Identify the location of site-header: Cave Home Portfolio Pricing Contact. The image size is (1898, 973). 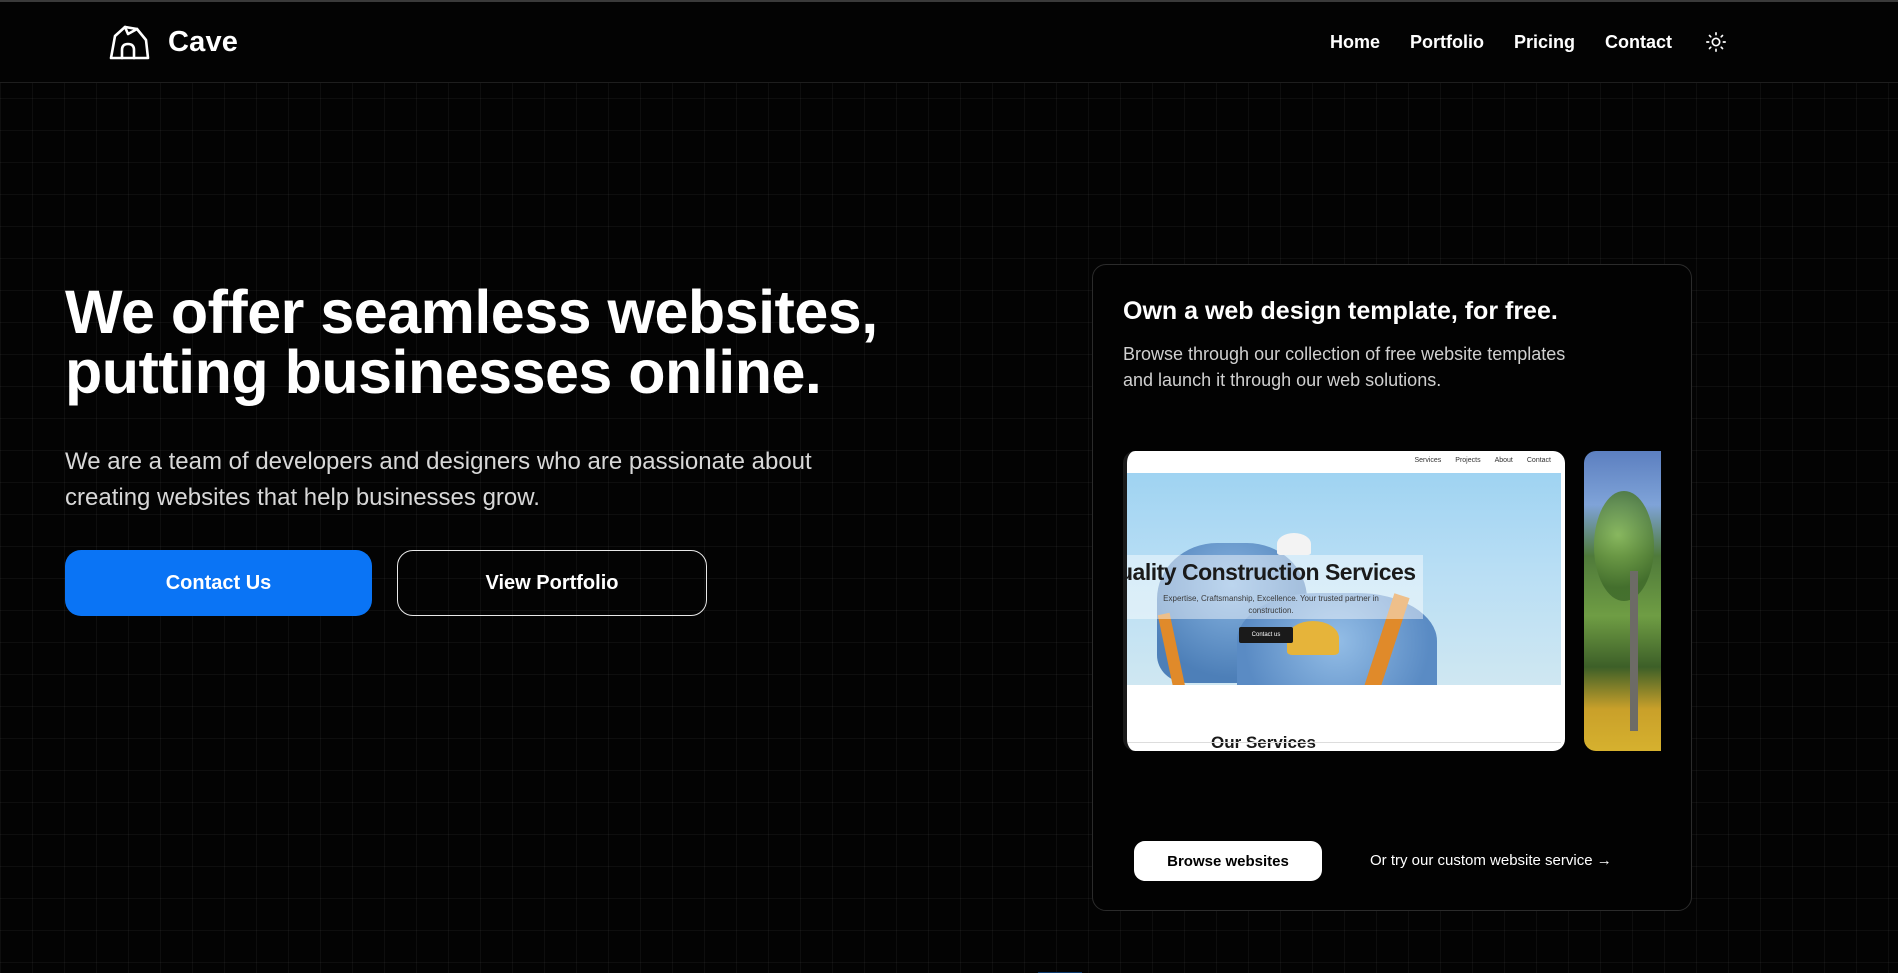
(949, 42).